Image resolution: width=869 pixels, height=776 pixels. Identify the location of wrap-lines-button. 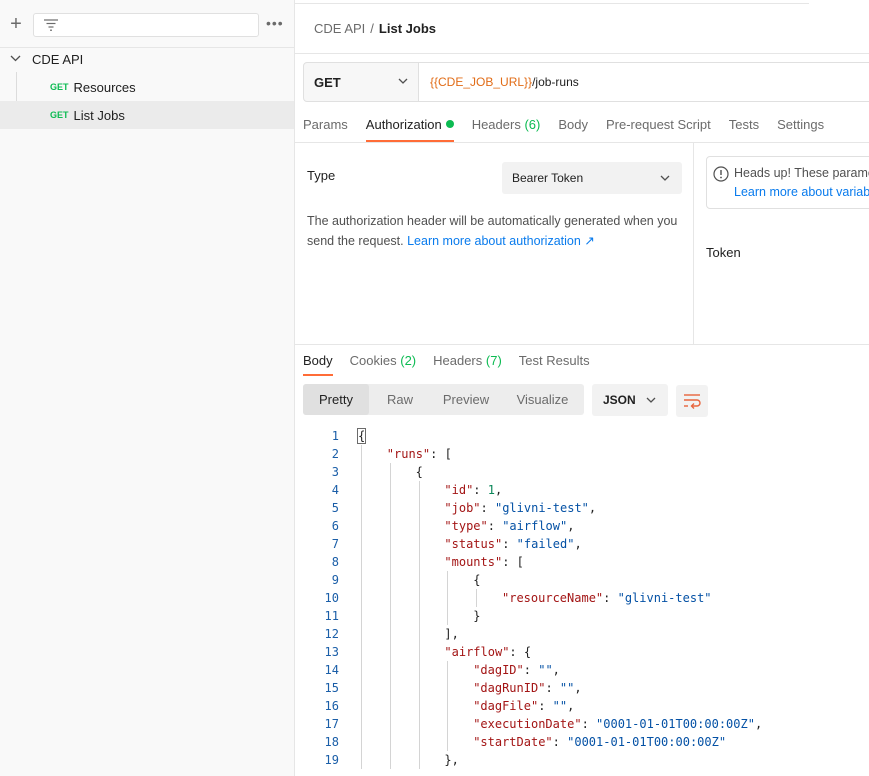
(692, 401).